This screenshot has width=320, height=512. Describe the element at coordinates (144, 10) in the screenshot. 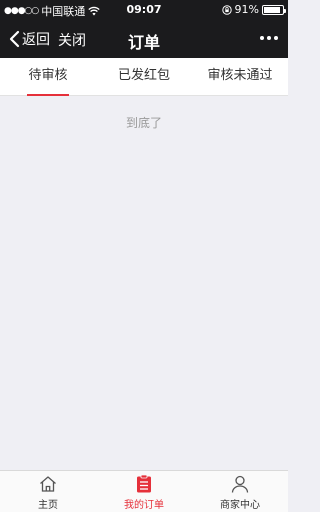

I see `status-bar: ●●●○○ 中国联通 09:07 91%` at that location.